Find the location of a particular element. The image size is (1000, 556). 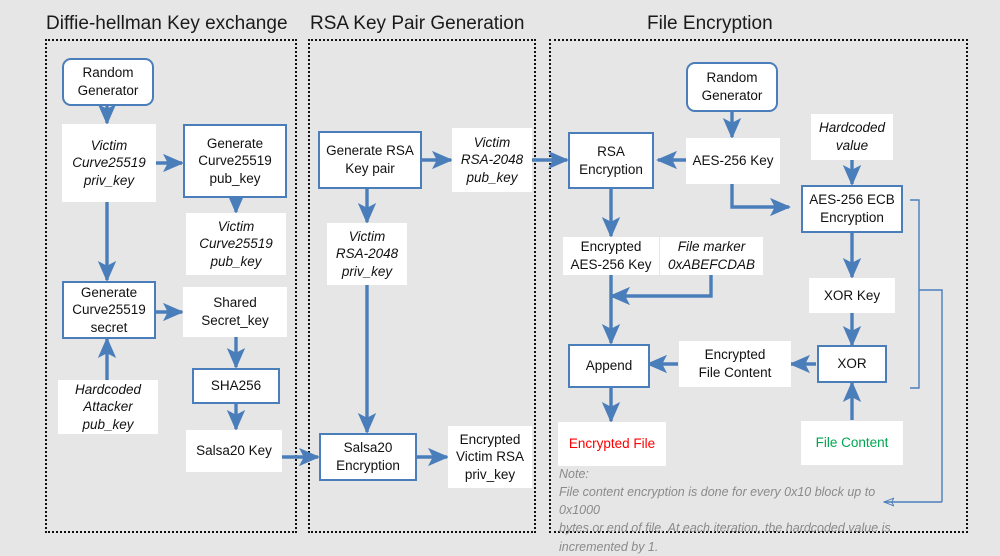

node-fe-xor-key: XOR Key is located at coordinates (852, 295).